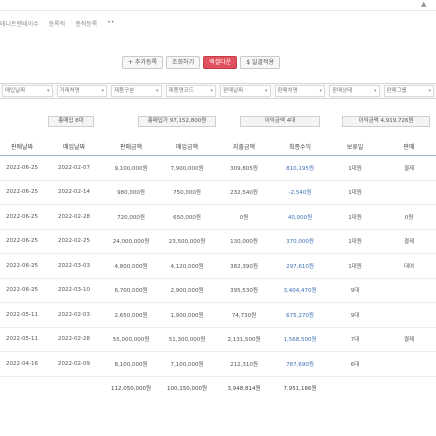 This screenshot has height=436, width=436. What do you see at coordinates (187, 192) in the screenshot?
I see `table-cell: 750,000원` at bounding box center [187, 192].